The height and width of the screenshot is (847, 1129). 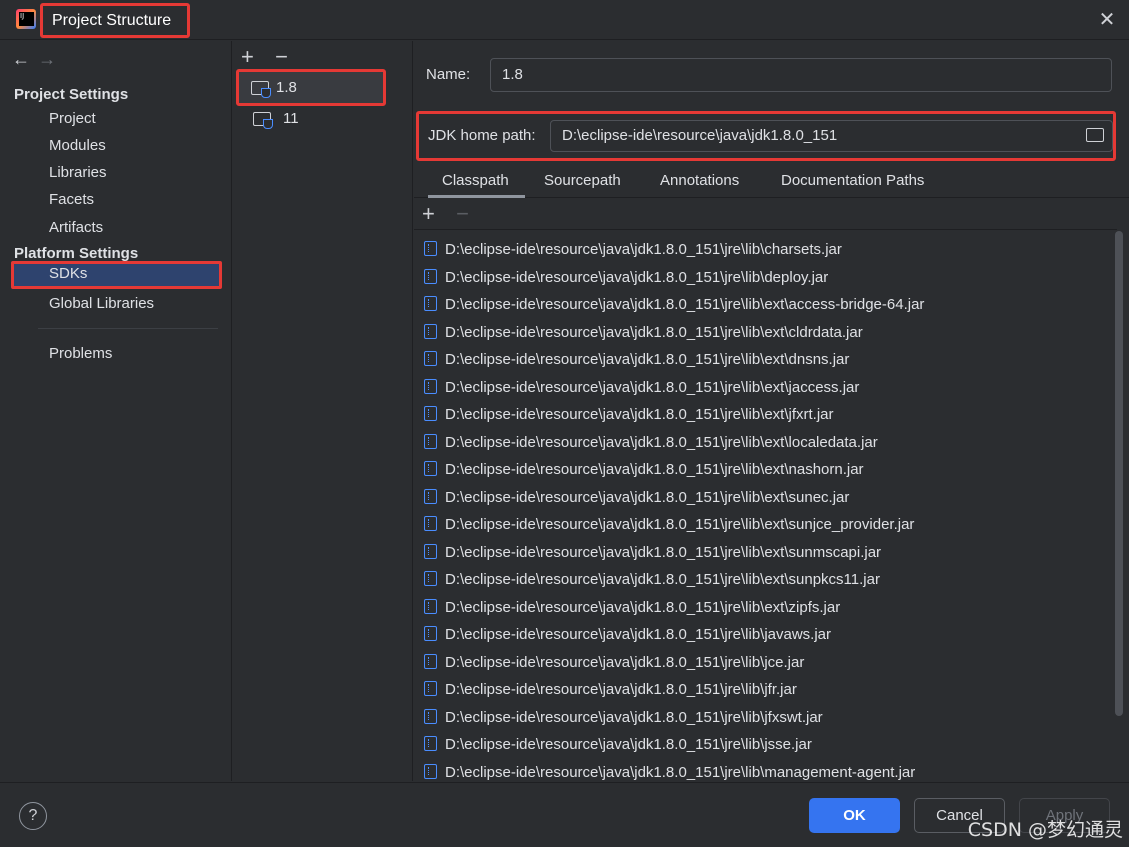 I want to click on project-settings-header: Project Settings, so click(x=71, y=94).